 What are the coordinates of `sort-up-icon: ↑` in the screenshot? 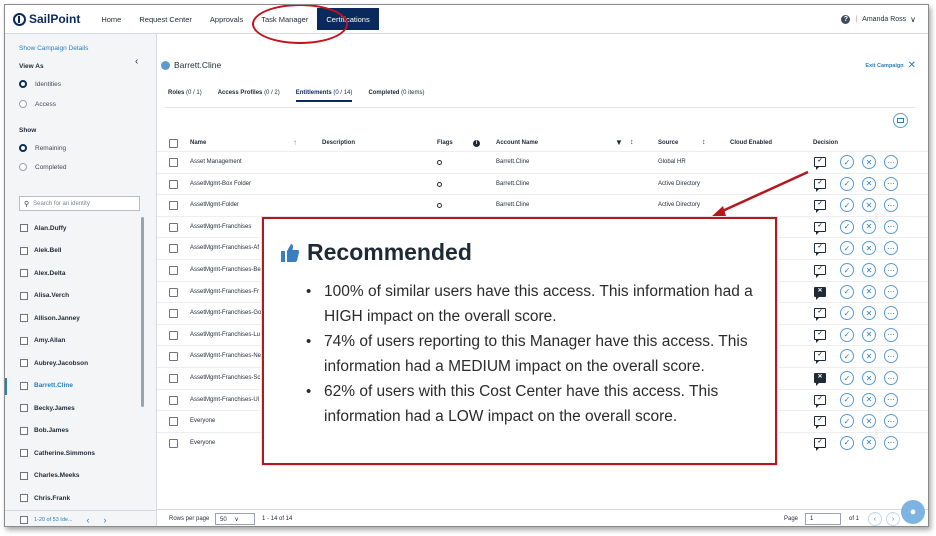 It's located at (295, 142).